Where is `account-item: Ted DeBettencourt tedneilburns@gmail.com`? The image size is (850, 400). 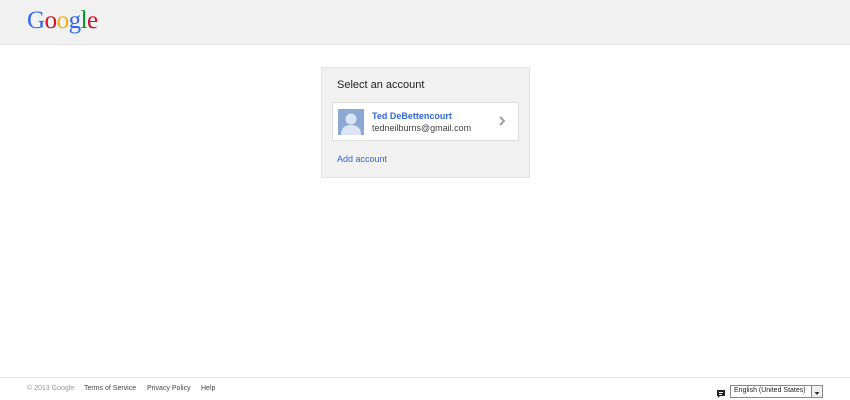 account-item: Ted DeBettencourt tedneilburns@gmail.com is located at coordinates (425, 121).